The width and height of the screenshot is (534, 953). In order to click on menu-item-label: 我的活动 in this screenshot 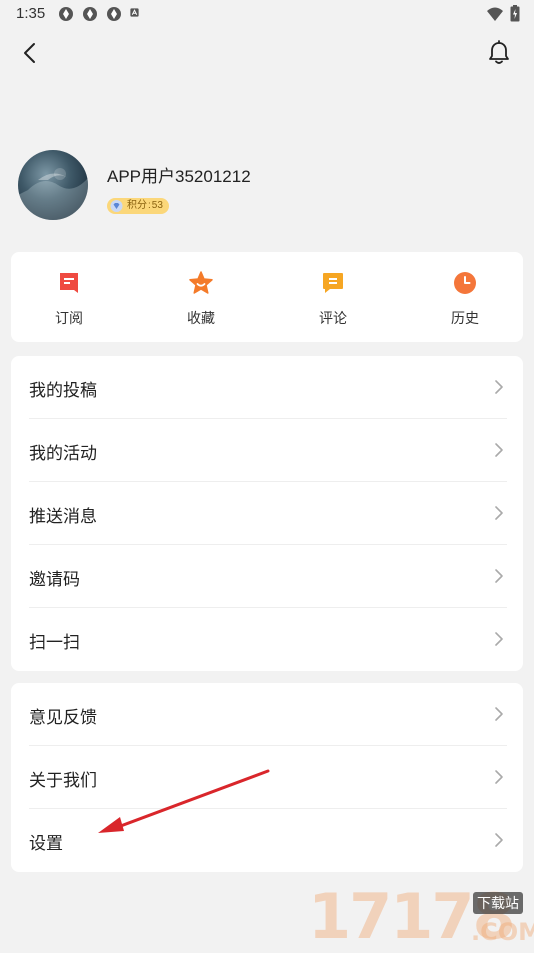, I will do `click(63, 453)`.